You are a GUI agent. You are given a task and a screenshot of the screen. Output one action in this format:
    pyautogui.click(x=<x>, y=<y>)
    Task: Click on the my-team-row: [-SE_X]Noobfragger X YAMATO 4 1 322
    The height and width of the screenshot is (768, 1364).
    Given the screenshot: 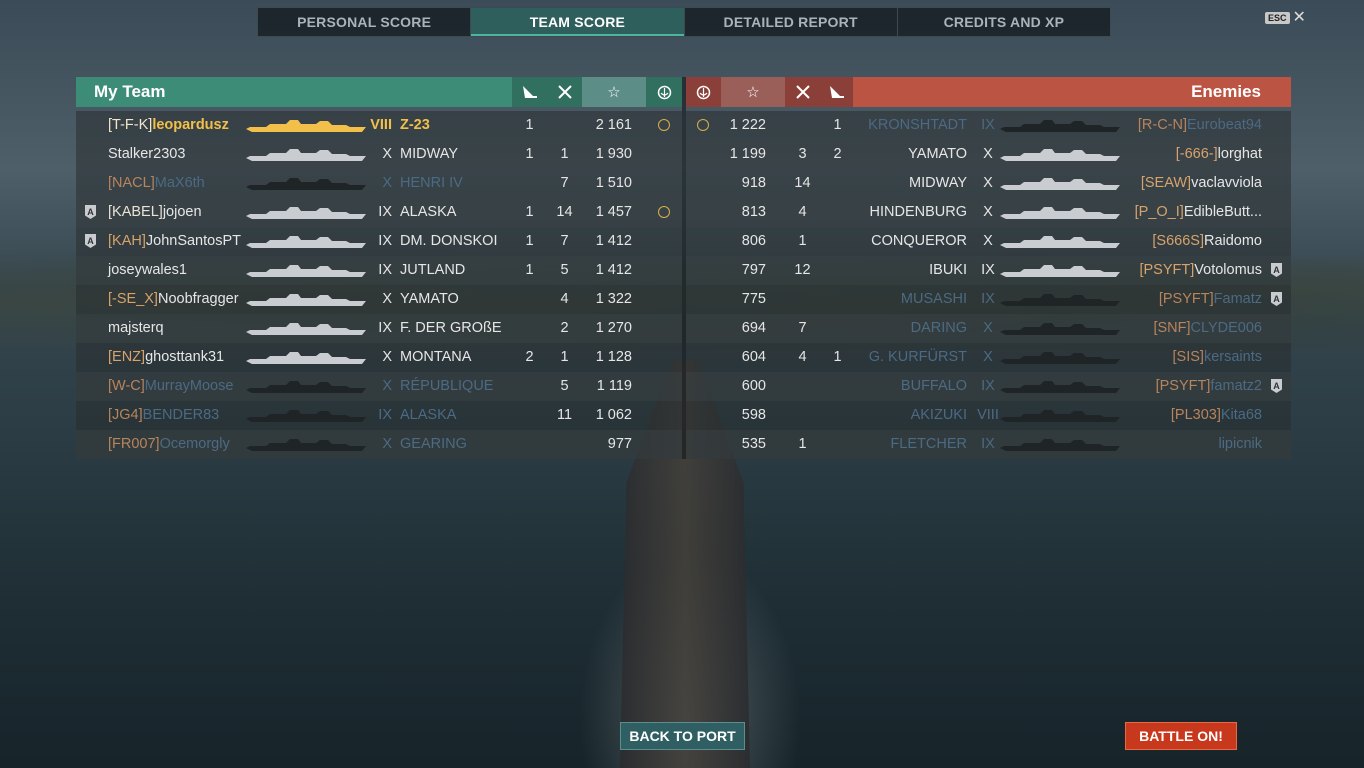 What is the action you would take?
    pyautogui.click(x=379, y=299)
    